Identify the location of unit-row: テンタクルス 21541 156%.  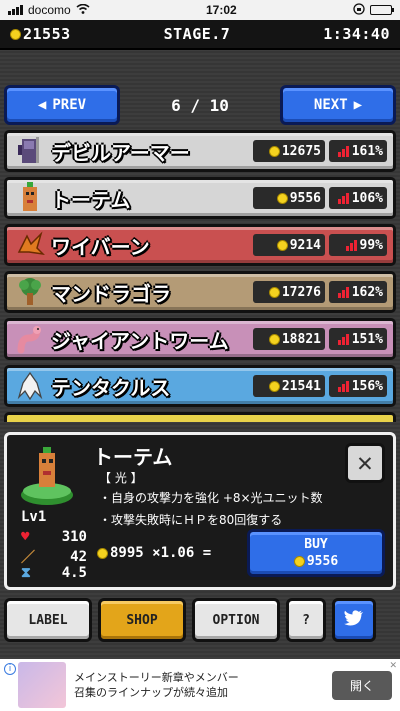
(200, 386).